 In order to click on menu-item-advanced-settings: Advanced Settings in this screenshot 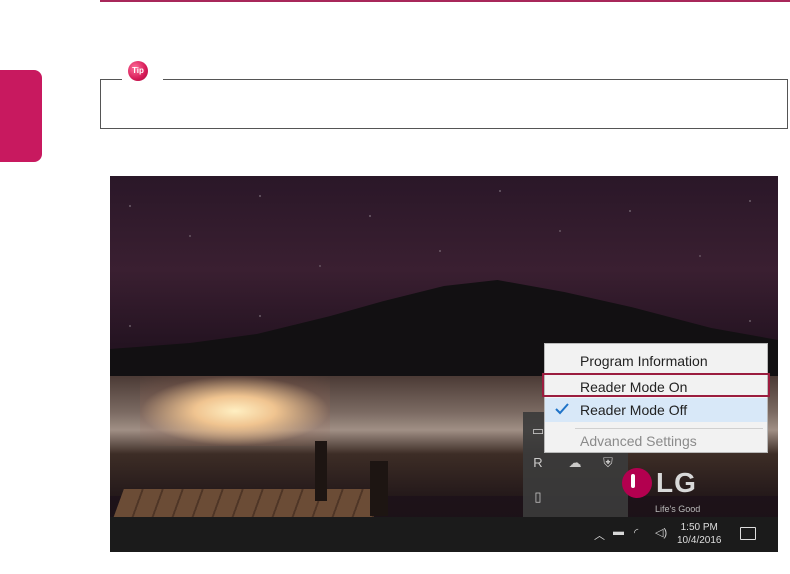, I will do `click(656, 441)`.